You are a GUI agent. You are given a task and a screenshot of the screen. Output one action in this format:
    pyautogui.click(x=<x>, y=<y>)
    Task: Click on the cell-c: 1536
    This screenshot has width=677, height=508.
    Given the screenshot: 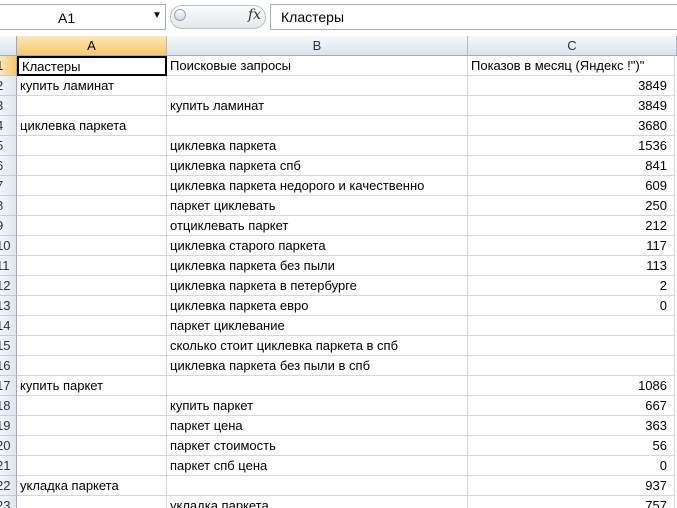 What is the action you would take?
    pyautogui.click(x=571, y=146)
    